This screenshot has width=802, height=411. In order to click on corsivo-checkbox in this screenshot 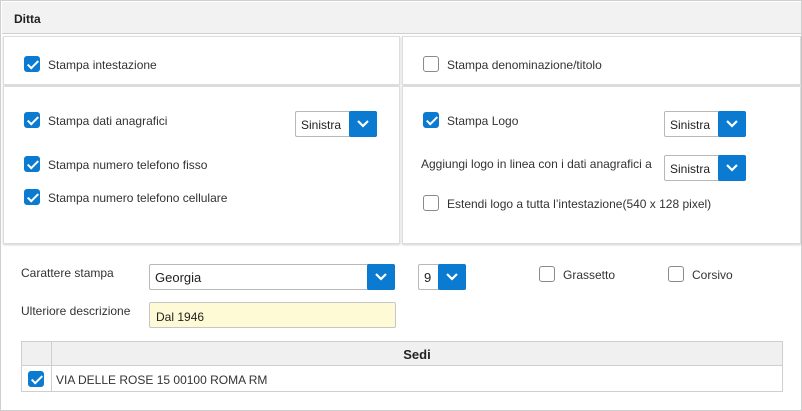, I will do `click(676, 274)`.